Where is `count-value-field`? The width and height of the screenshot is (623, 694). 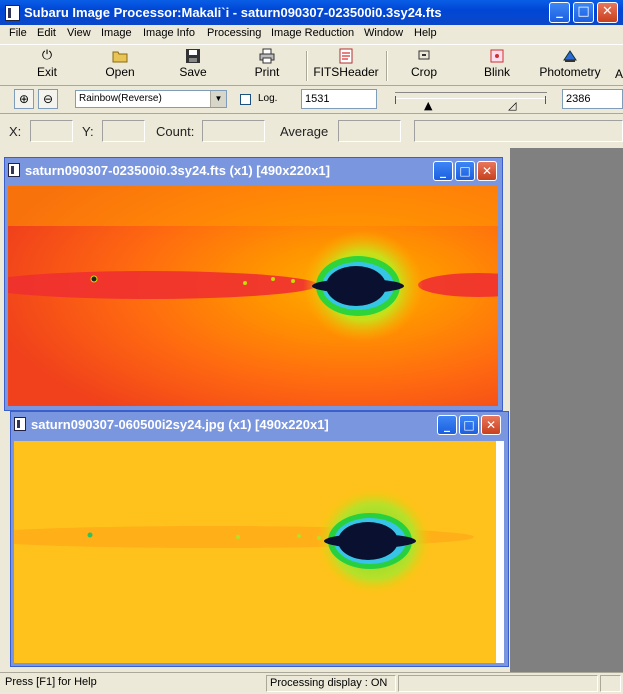
count-value-field is located at coordinates (233, 131).